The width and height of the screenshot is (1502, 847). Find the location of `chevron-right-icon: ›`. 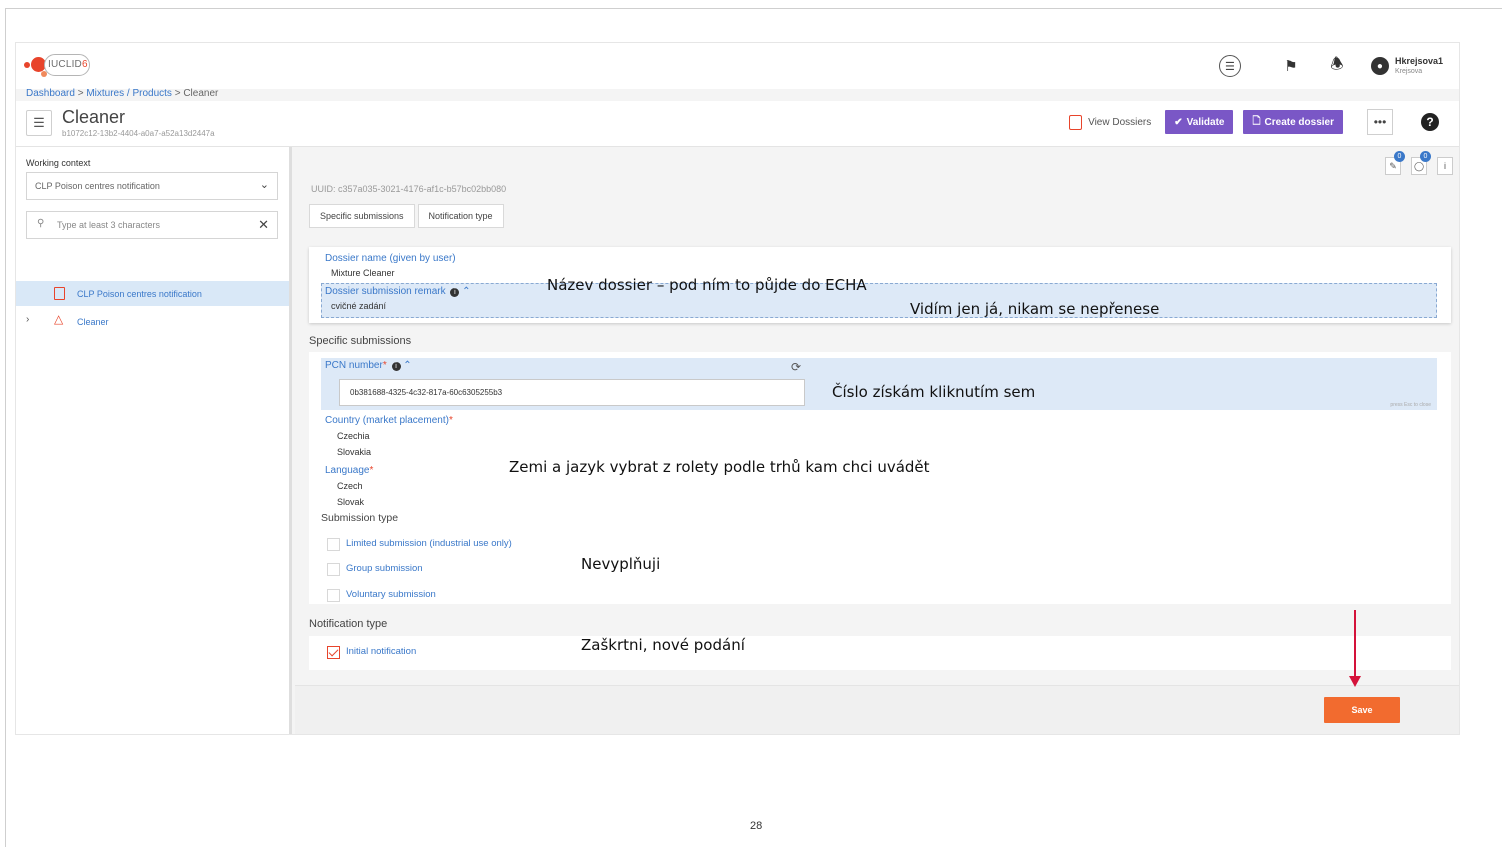

chevron-right-icon: › is located at coordinates (27, 319).